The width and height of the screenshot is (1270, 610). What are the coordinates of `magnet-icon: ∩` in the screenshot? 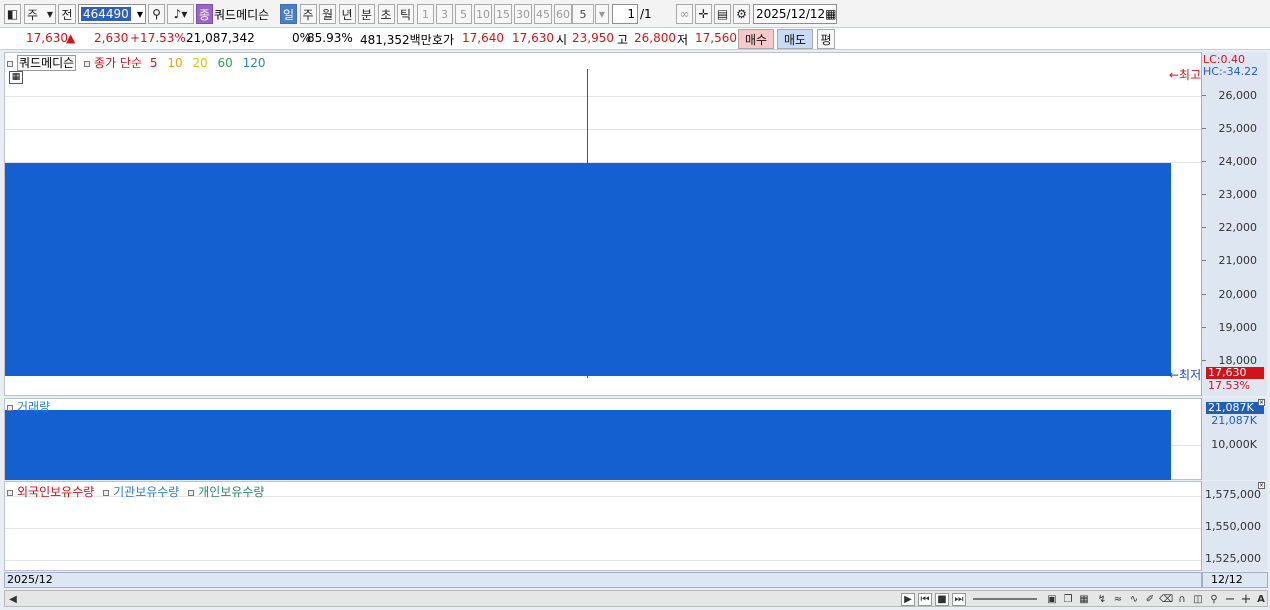 It's located at (1182, 599).